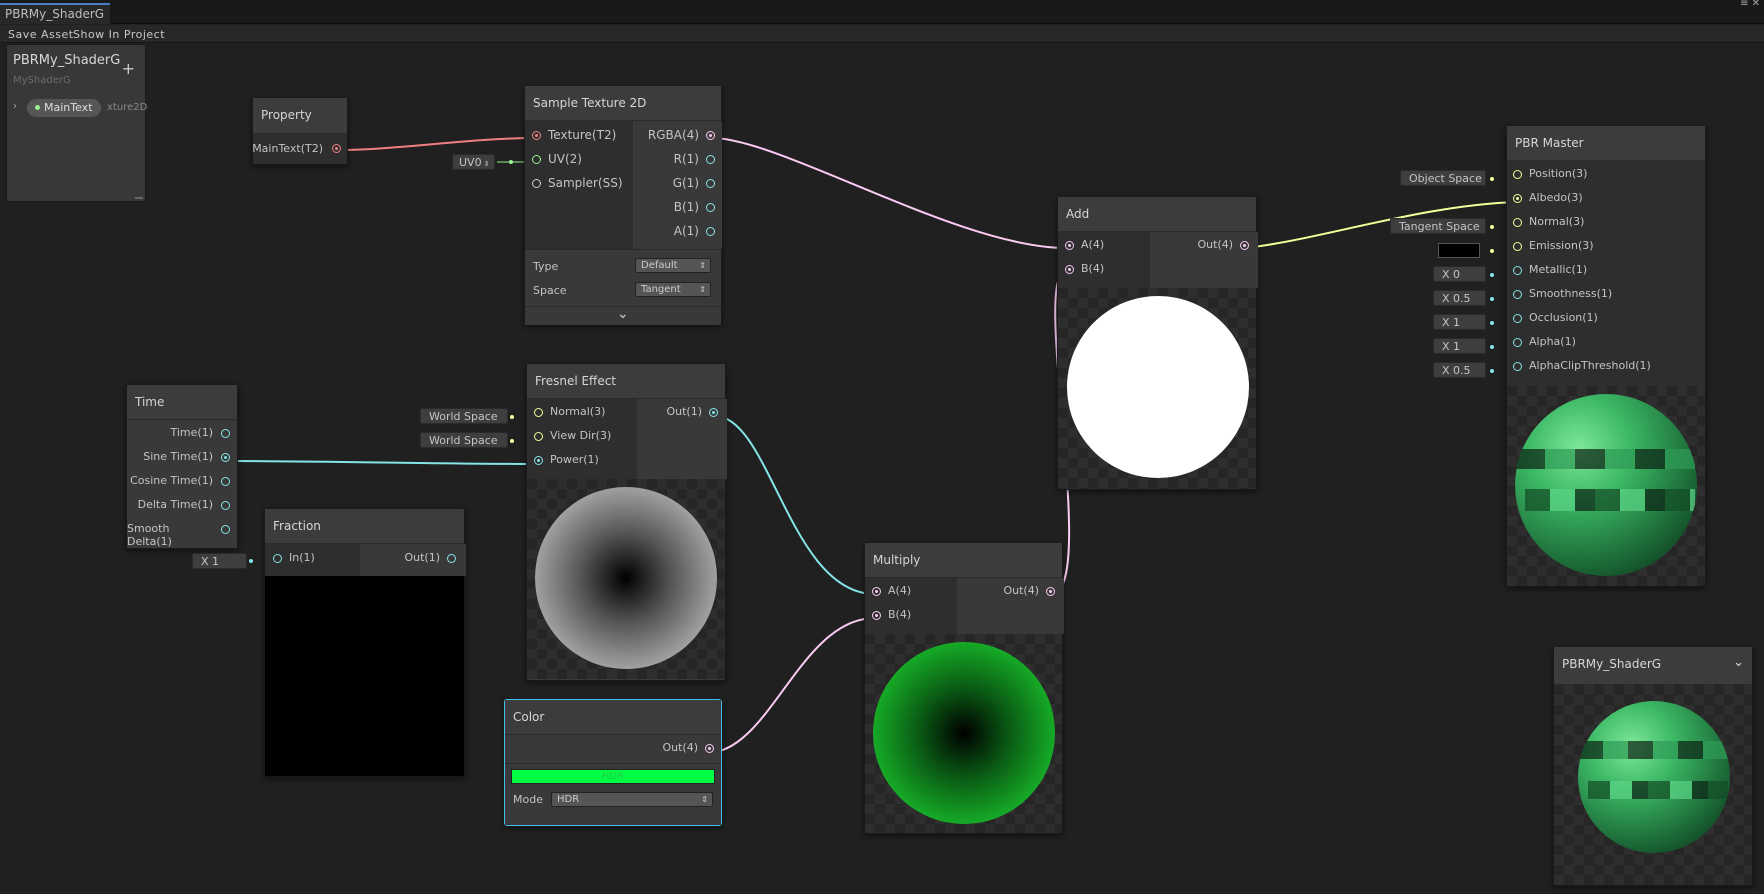  What do you see at coordinates (536, 183) in the screenshot?
I see `sampler-input-port` at bounding box center [536, 183].